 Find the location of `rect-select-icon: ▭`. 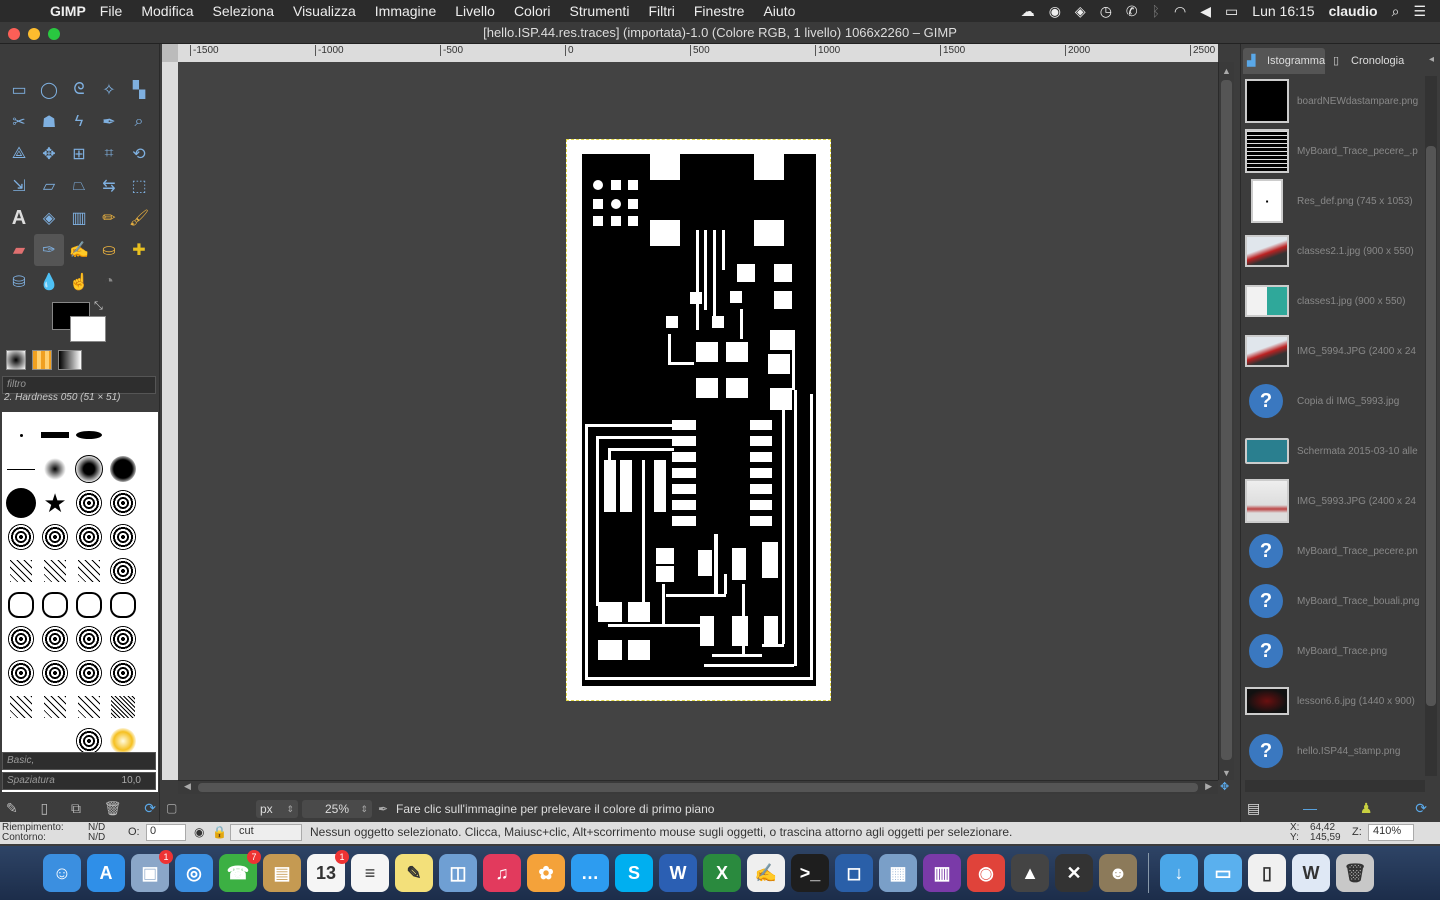

rect-select-icon: ▭ is located at coordinates (19, 90).